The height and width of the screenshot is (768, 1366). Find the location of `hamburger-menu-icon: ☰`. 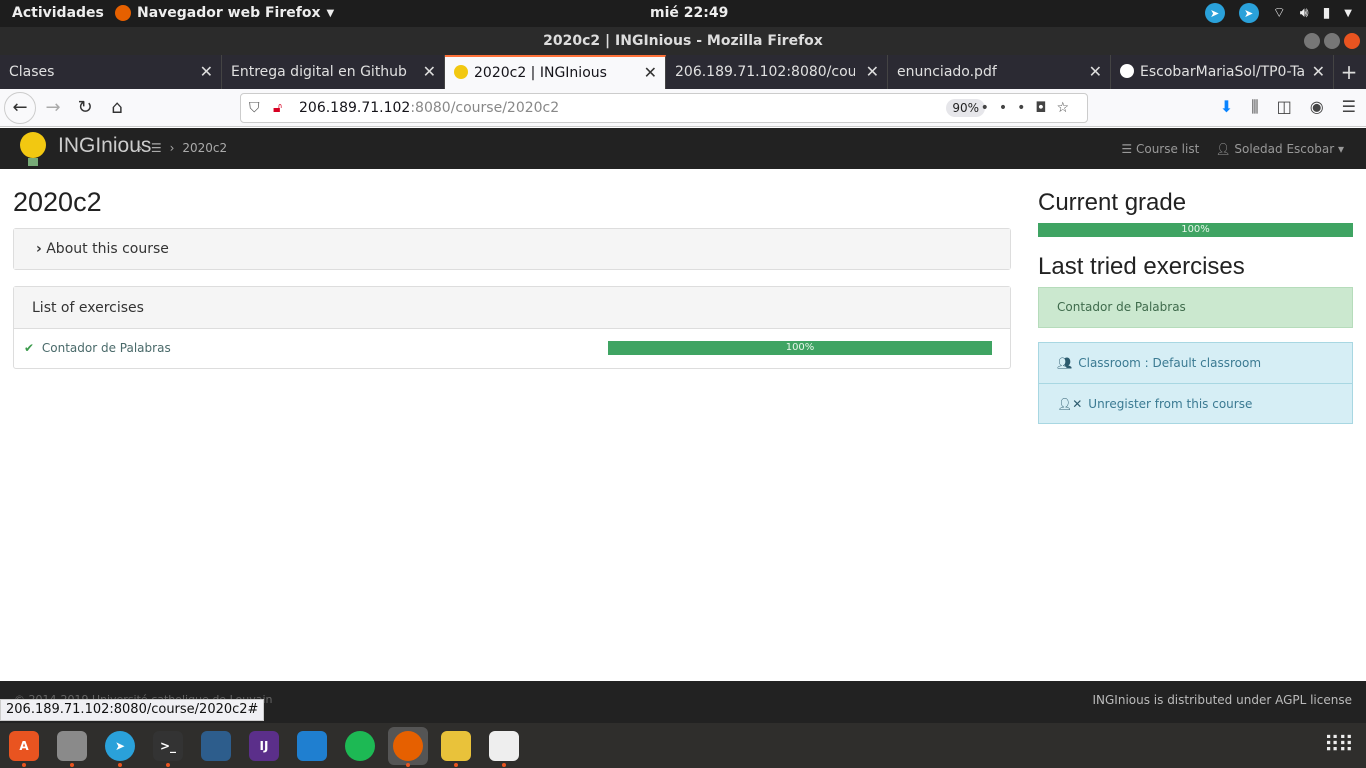

hamburger-menu-icon: ☰ is located at coordinates (1349, 107).